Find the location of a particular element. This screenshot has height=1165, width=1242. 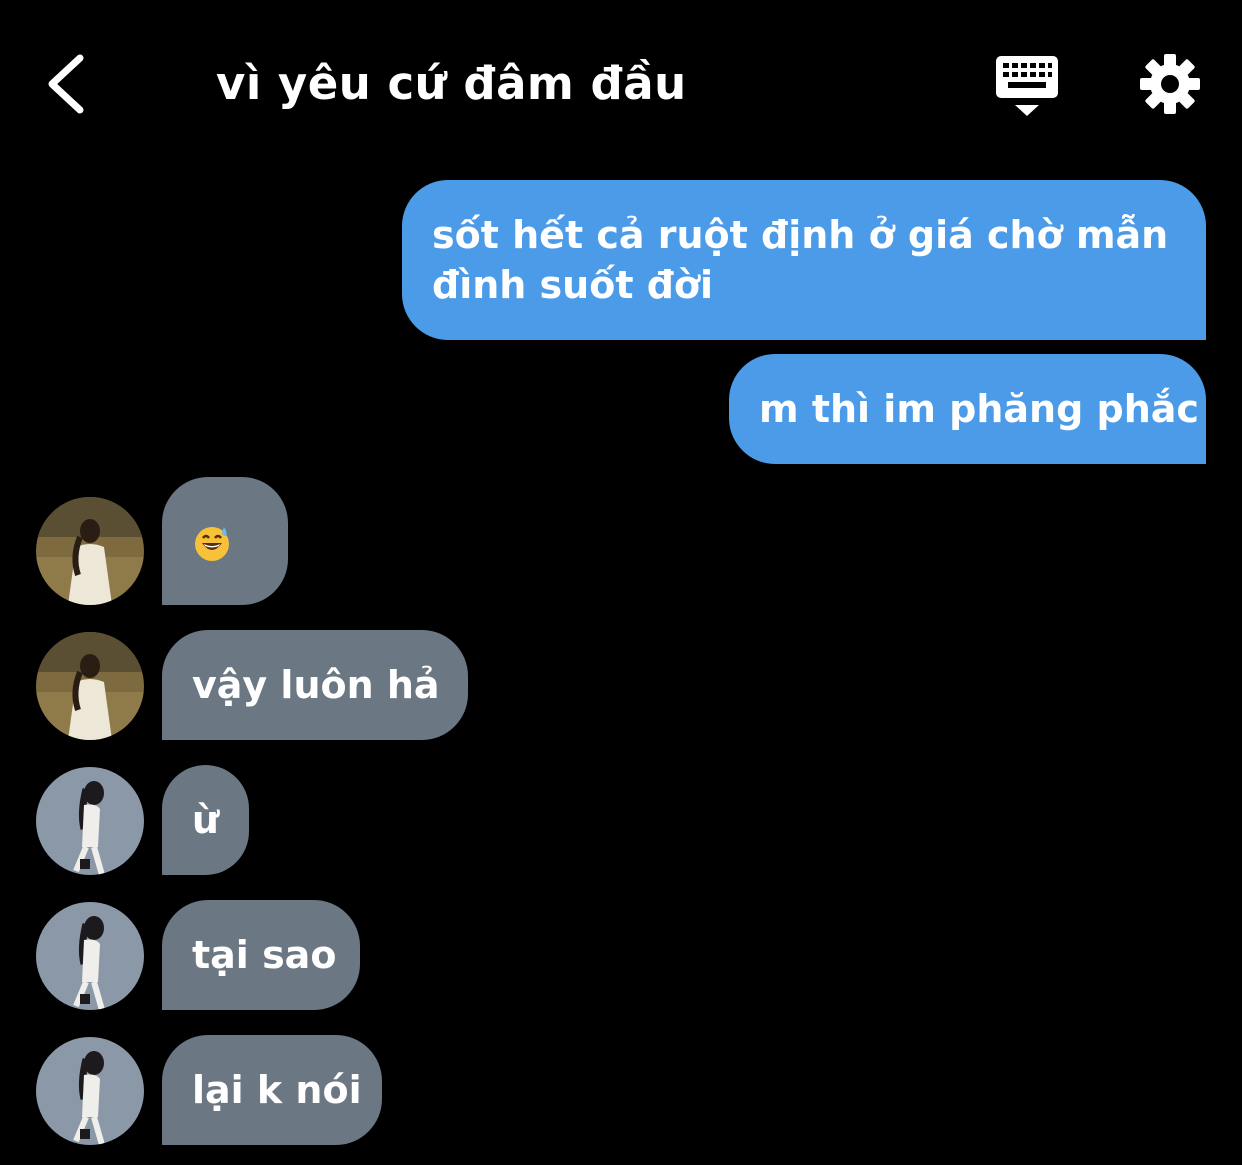

received-message: ừ is located at coordinates (205, 820).